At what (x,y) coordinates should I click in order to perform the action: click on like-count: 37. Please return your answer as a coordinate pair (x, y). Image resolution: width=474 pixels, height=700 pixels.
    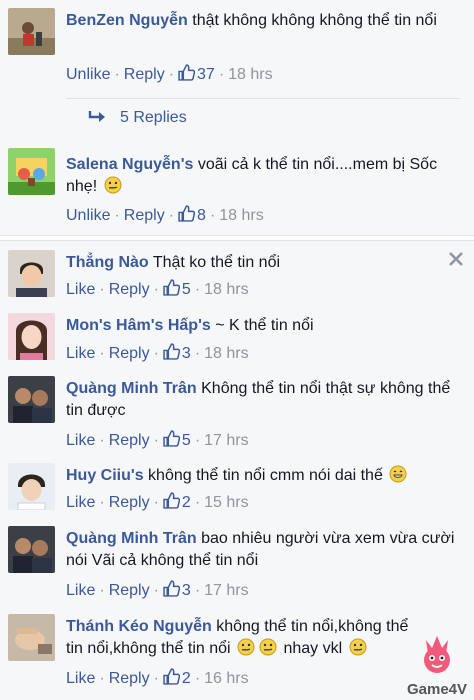
    Looking at the image, I should click on (196, 73).